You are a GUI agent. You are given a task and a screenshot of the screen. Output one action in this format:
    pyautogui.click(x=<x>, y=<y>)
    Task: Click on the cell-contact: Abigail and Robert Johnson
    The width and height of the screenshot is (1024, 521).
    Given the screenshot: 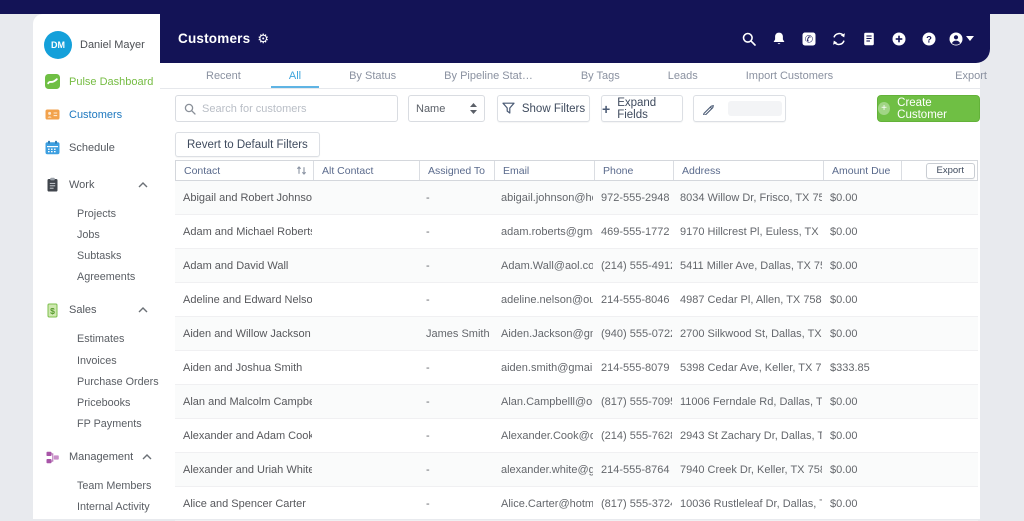 What is the action you would take?
    pyautogui.click(x=243, y=198)
    